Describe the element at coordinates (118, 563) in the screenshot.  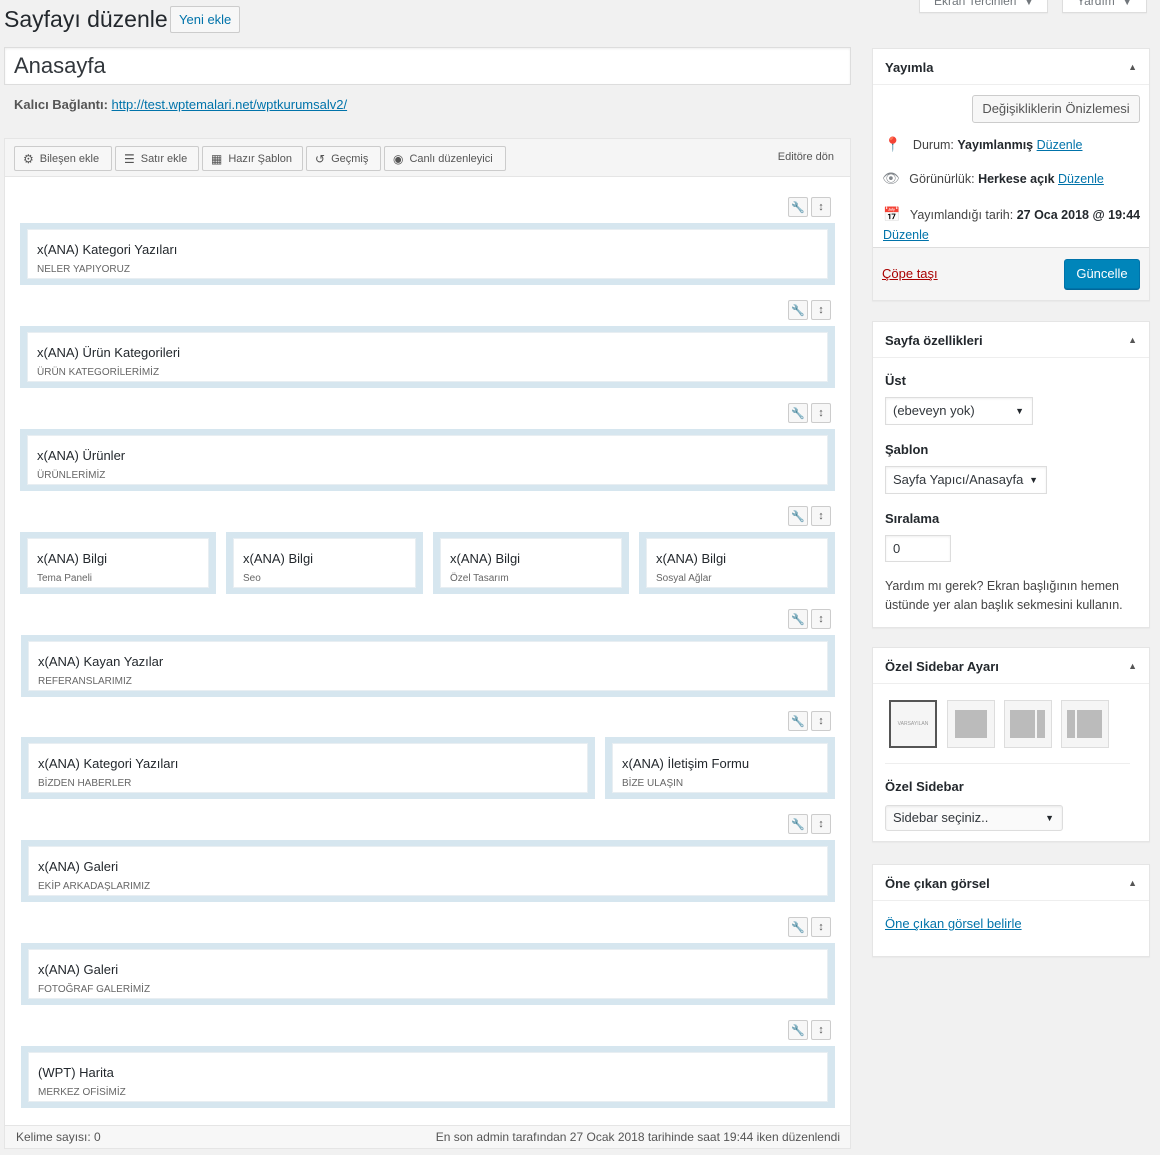
I see `widget-cell: x(ANA) Bilgi Tema Paneli` at that location.